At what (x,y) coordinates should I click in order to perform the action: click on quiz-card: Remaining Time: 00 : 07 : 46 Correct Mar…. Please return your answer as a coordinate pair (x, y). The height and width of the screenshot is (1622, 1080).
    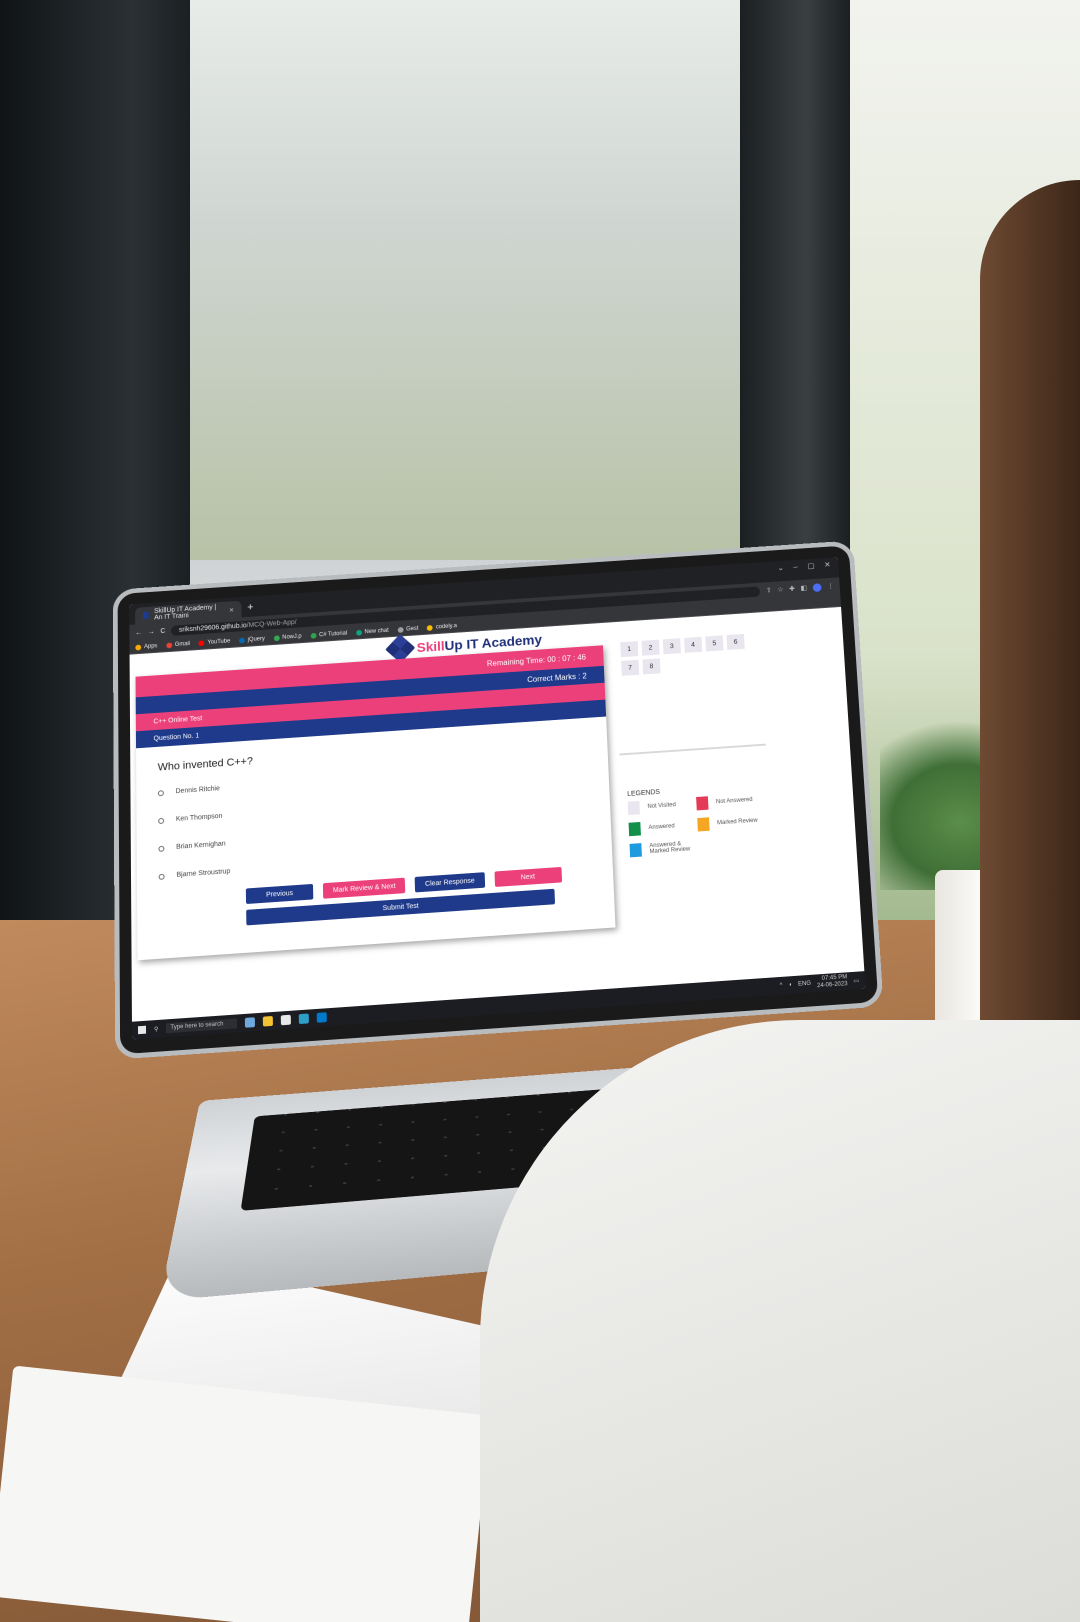
    Looking at the image, I should click on (375, 803).